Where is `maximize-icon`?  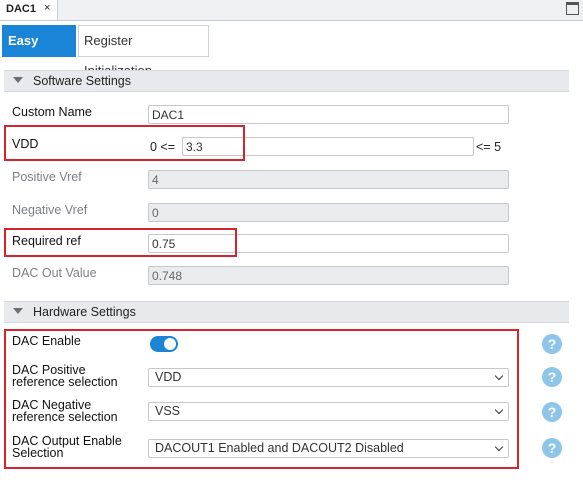
maximize-icon is located at coordinates (572, 8).